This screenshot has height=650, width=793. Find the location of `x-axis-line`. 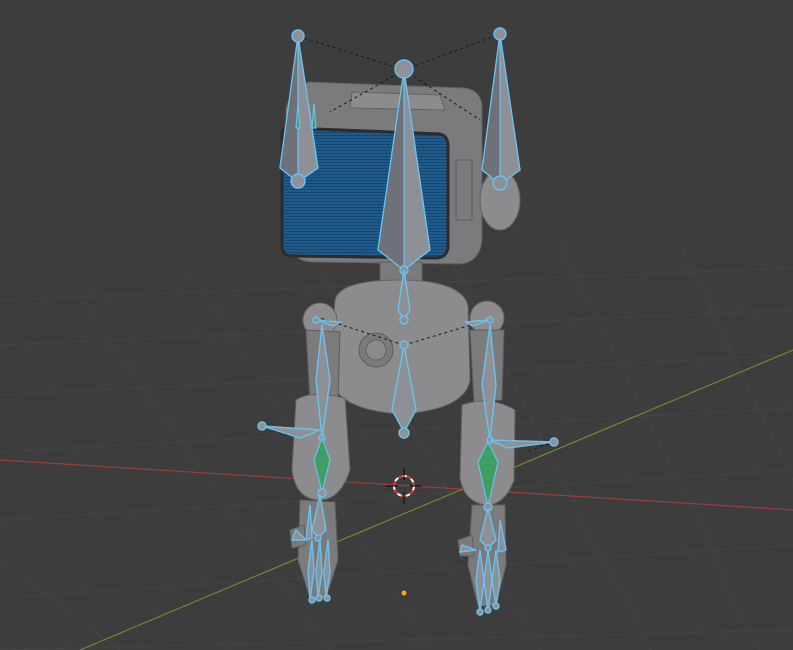

x-axis-line is located at coordinates (396, 485).